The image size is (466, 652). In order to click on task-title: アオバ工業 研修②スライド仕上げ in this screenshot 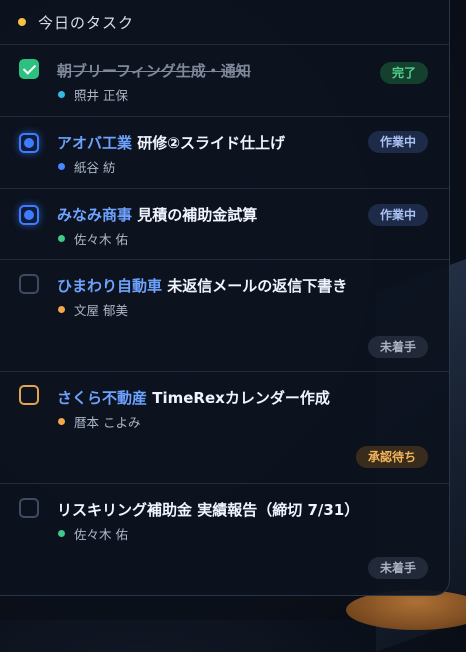, I will do `click(171, 143)`.